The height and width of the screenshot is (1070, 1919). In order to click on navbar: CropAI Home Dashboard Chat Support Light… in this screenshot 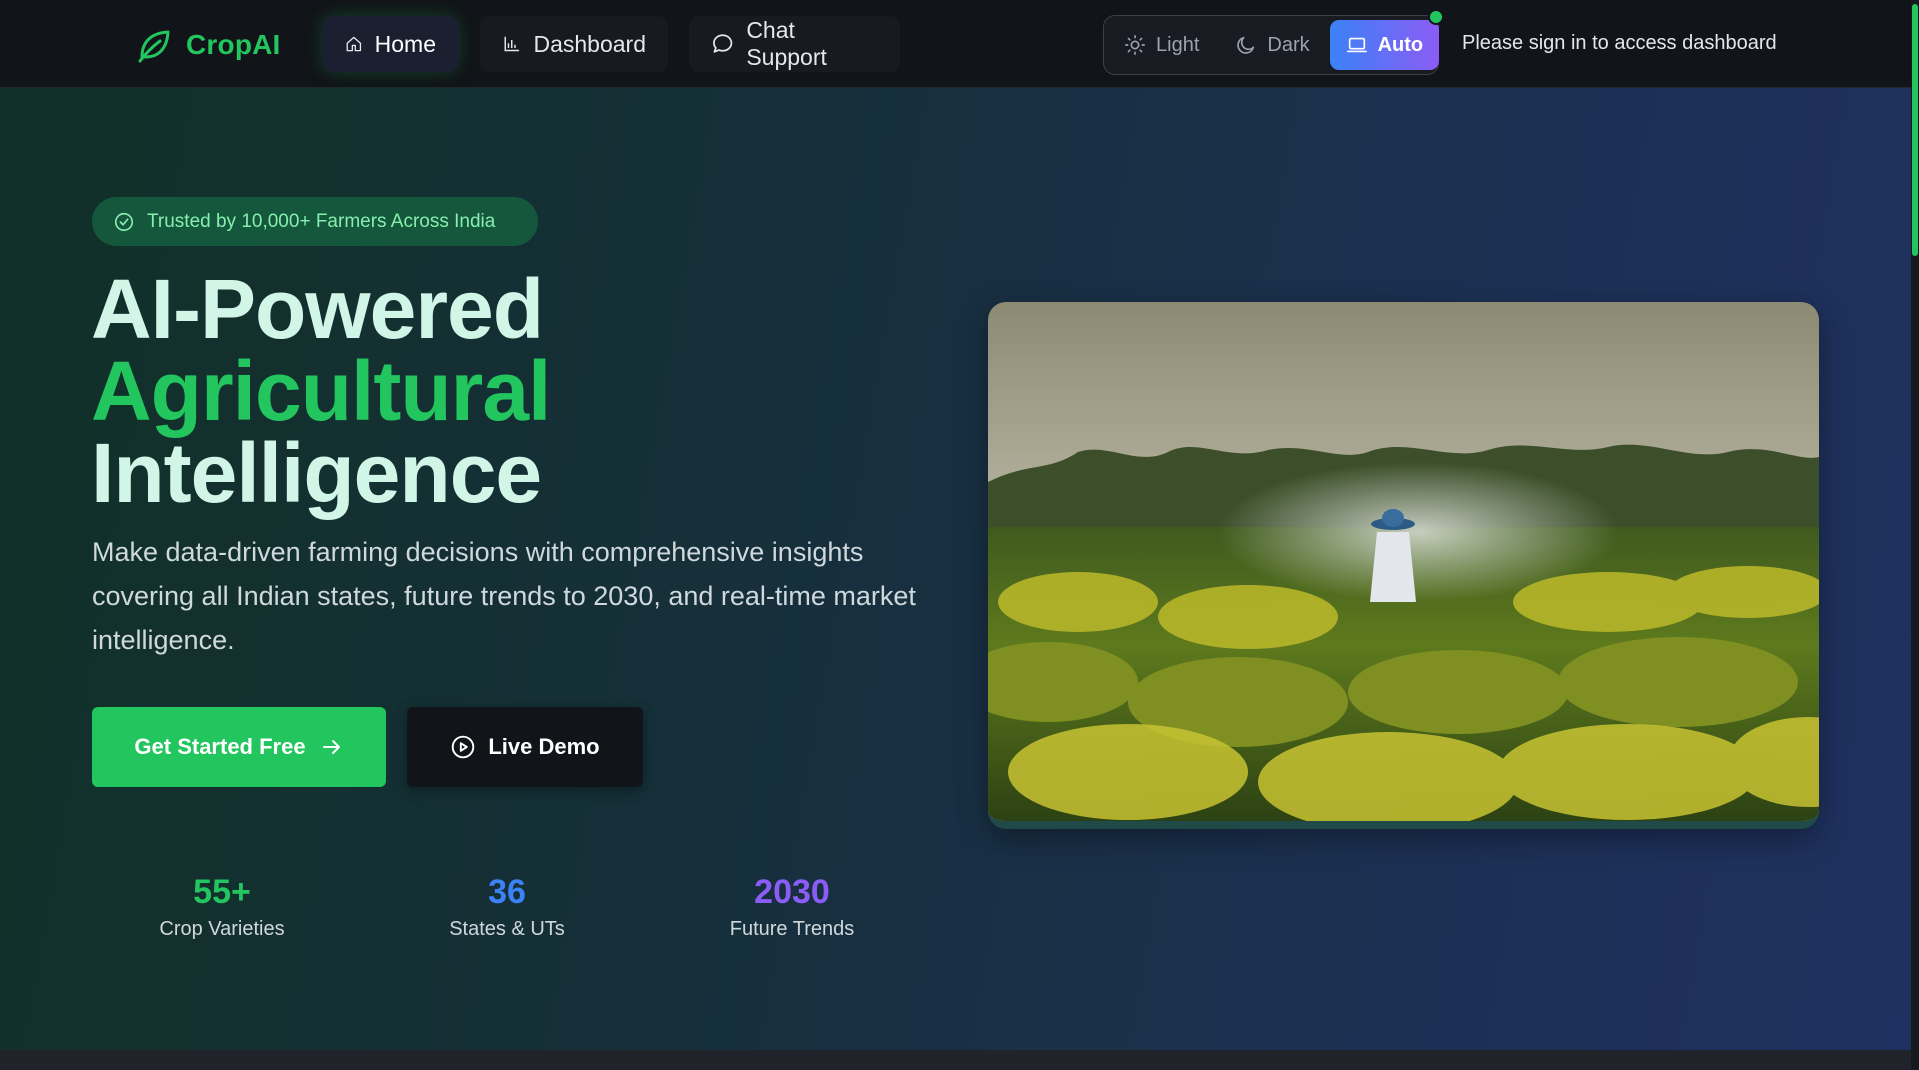, I will do `click(956, 44)`.